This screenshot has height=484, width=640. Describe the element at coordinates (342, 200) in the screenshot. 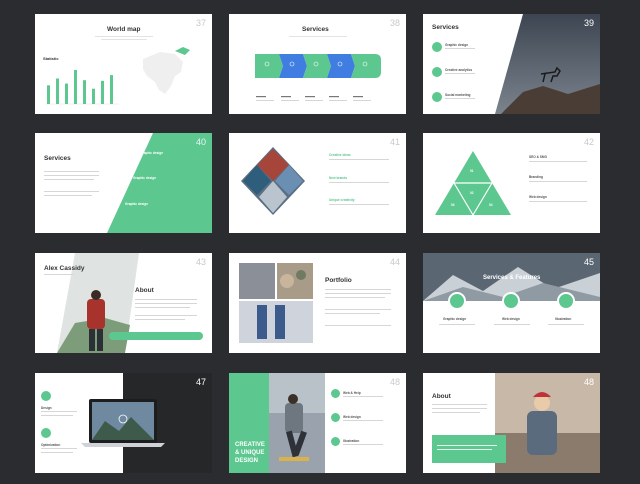

I see `feature-item: Unique creativity` at that location.